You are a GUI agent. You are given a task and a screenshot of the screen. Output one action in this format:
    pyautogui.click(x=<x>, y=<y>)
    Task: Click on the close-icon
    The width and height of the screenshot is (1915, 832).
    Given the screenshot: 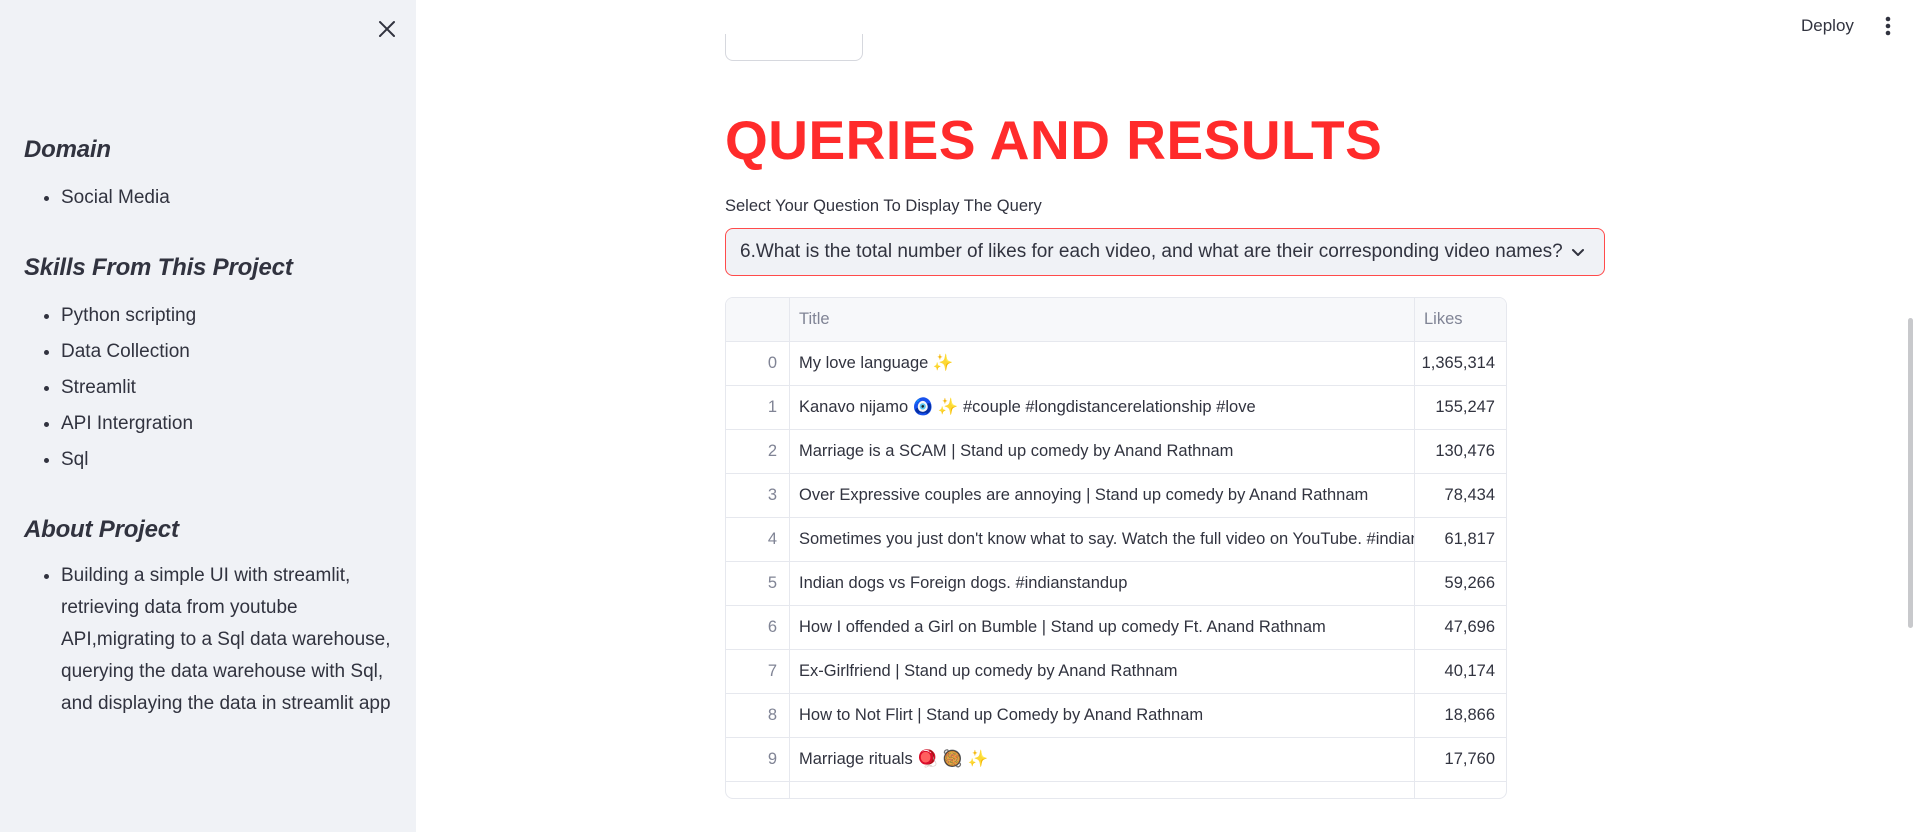 What is the action you would take?
    pyautogui.click(x=387, y=29)
    